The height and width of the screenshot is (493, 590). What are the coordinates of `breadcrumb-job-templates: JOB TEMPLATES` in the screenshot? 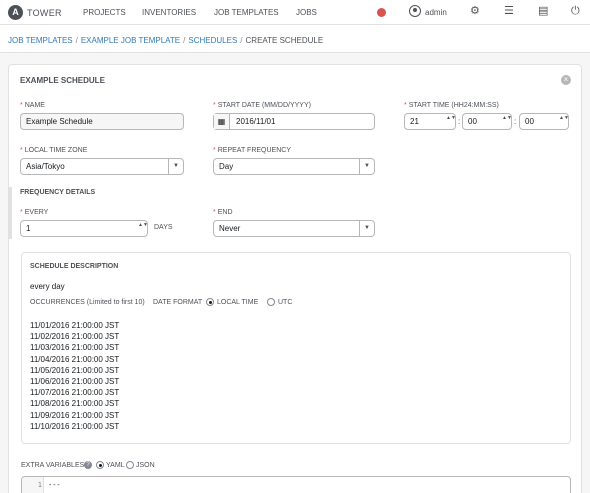 It's located at (40, 40).